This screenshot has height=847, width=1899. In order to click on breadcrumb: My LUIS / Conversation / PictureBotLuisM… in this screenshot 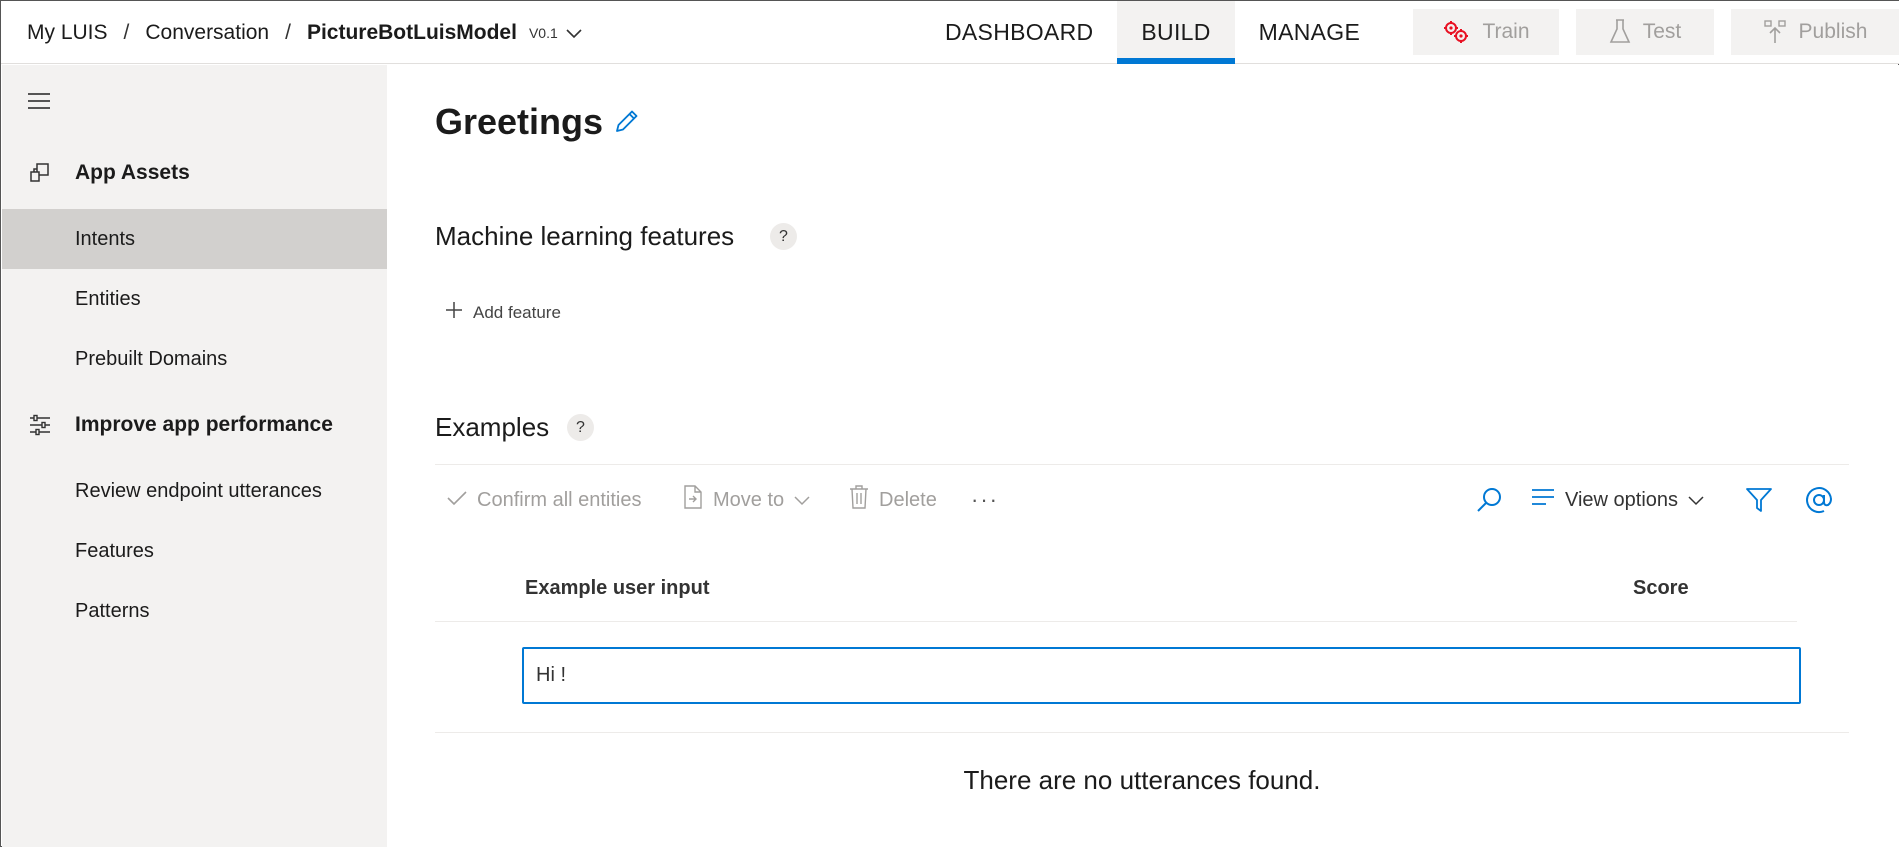, I will do `click(304, 33)`.